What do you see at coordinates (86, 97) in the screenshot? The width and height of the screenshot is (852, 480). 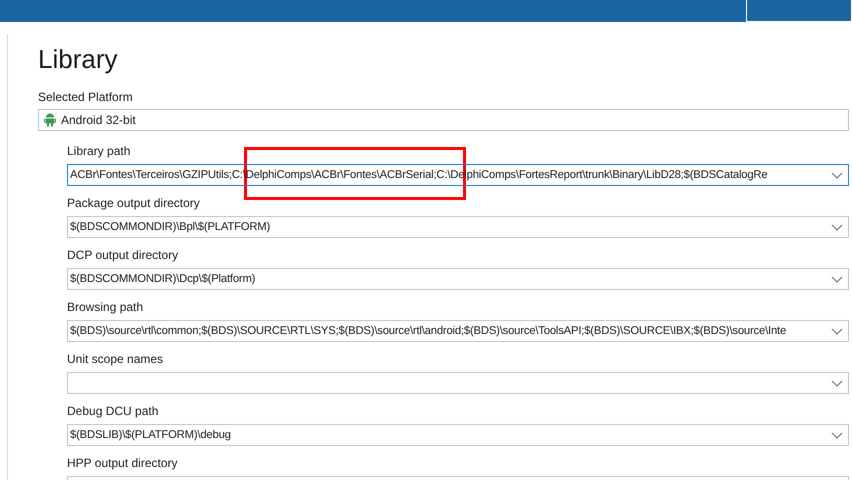 I see `platform-label: Selected Platform` at bounding box center [86, 97].